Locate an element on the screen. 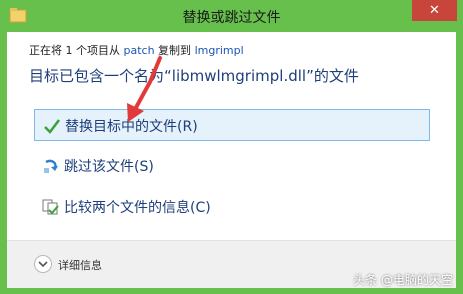 This screenshot has height=294, width=463. source-folder-link: patch is located at coordinates (139, 50).